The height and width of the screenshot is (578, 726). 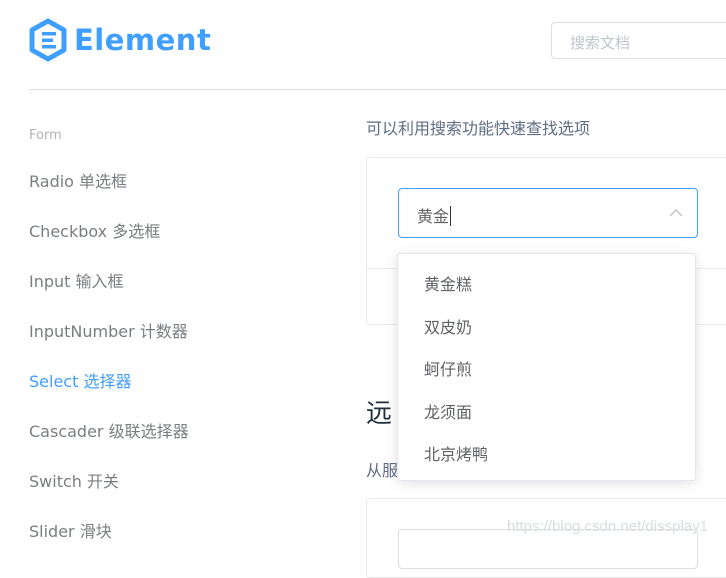 What do you see at coordinates (74, 480) in the screenshot?
I see `sidebar-item-switch: Switch 开关` at bounding box center [74, 480].